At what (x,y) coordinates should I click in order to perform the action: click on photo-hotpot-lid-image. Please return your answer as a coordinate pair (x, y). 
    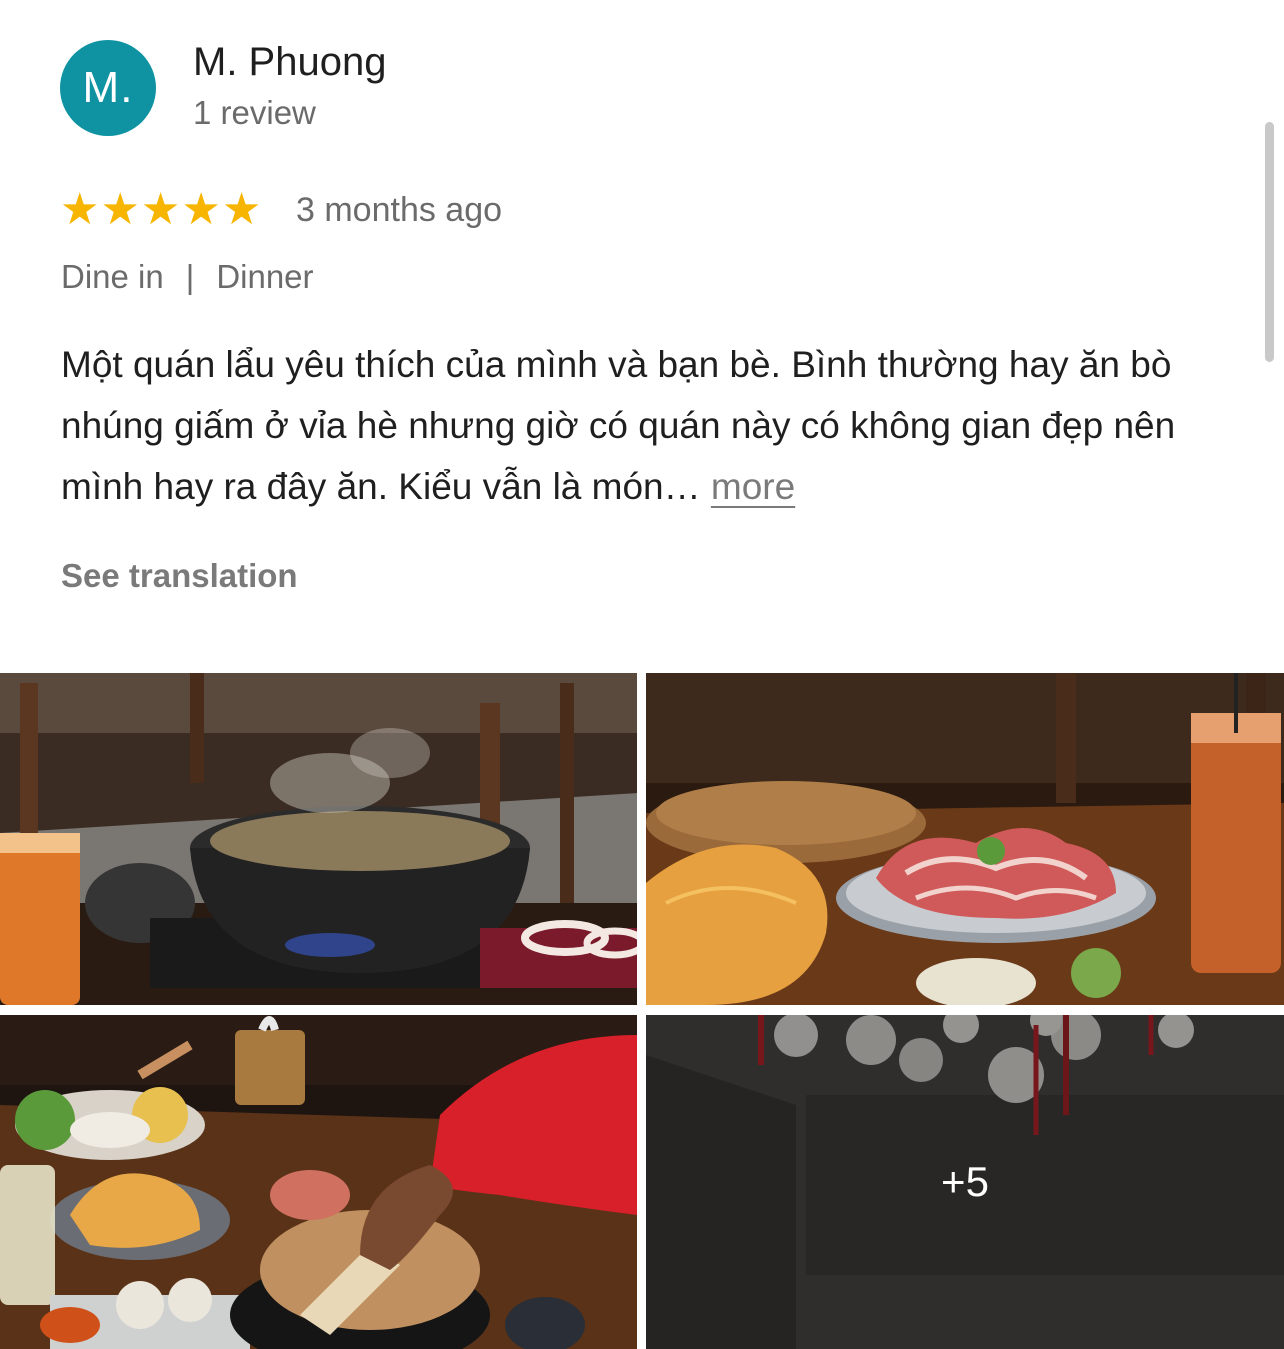
    Looking at the image, I should click on (318, 1182).